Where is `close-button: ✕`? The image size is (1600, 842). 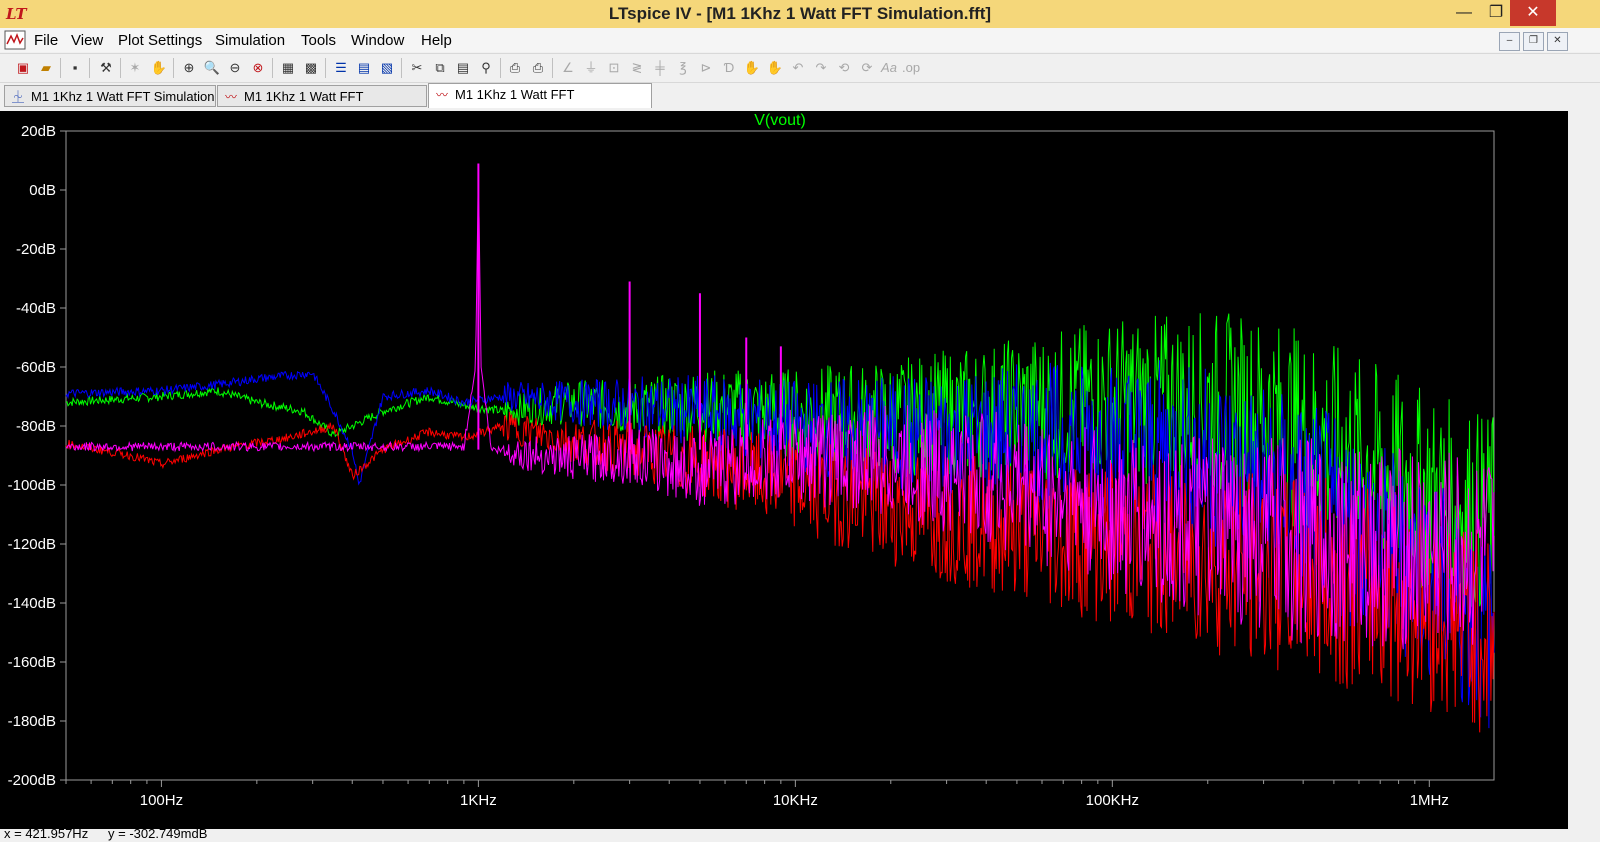
close-button: ✕ is located at coordinates (1533, 13).